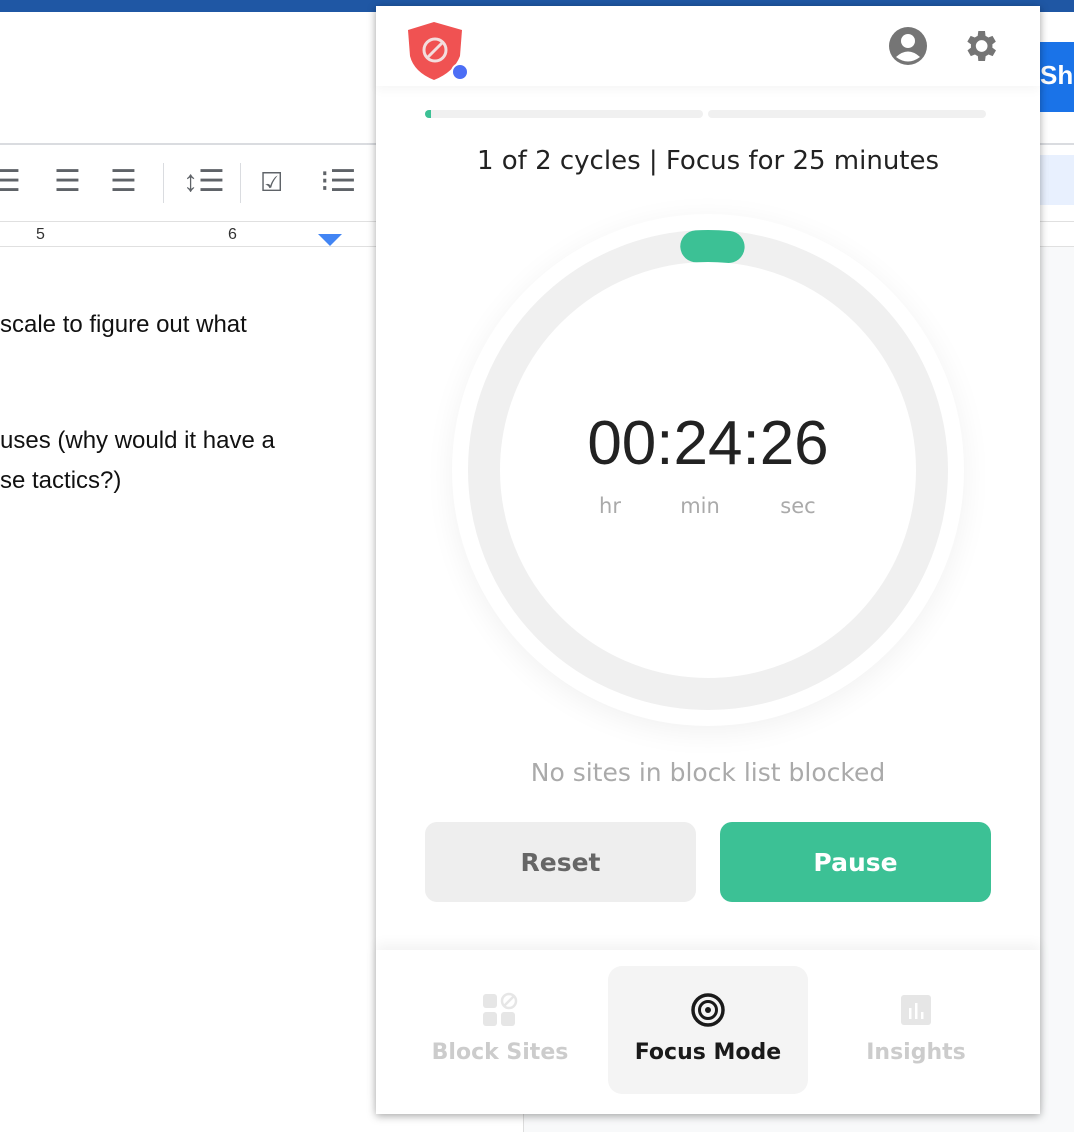  I want to click on tab-label: Focus Mode, so click(708, 1052).